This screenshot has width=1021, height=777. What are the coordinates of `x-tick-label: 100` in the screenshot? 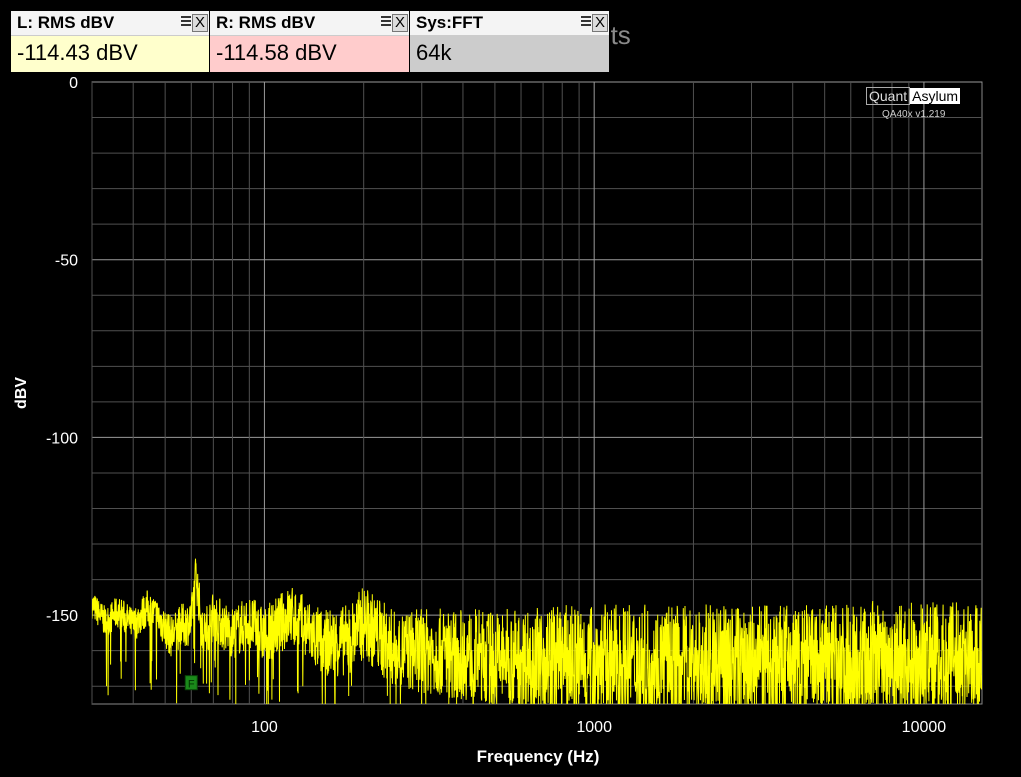 It's located at (264, 727).